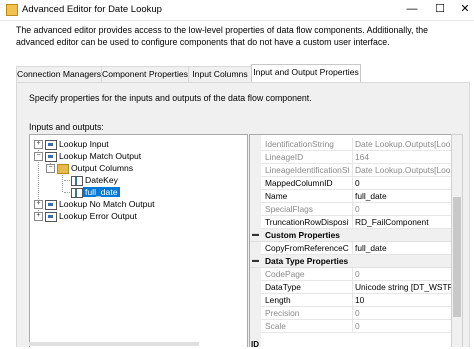 The width and height of the screenshot is (474, 349). I want to click on property-description-label: ID, so click(255, 344).